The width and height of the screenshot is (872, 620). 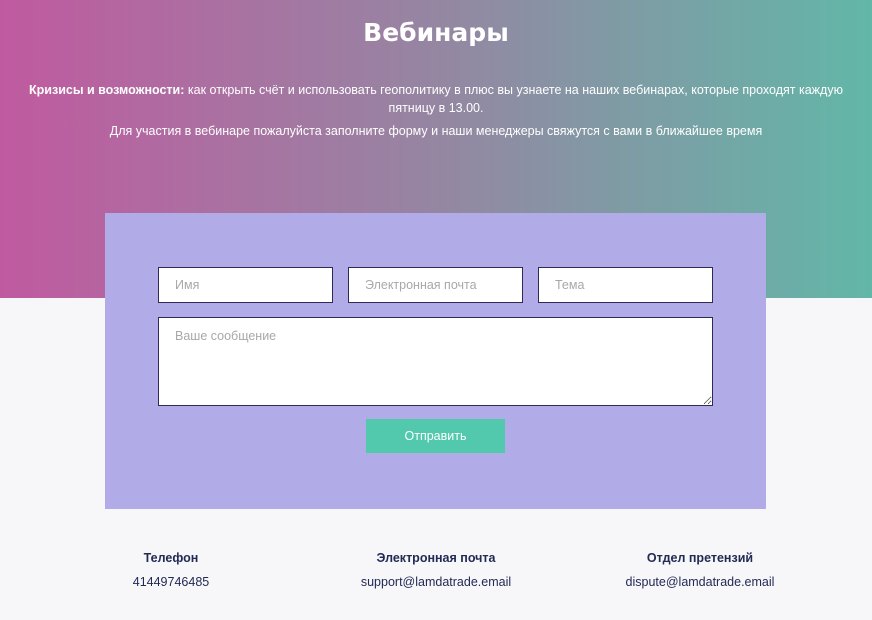 What do you see at coordinates (436, 32) in the screenshot?
I see `page-title: Вебинары` at bounding box center [436, 32].